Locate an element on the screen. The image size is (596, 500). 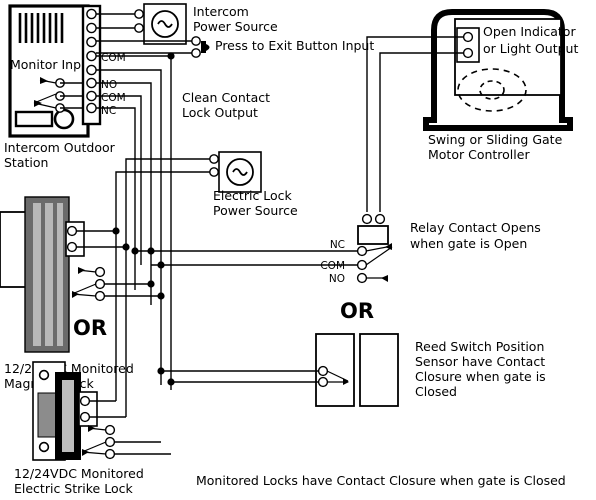
or-label-left: OR is located at coordinates (90, 328).